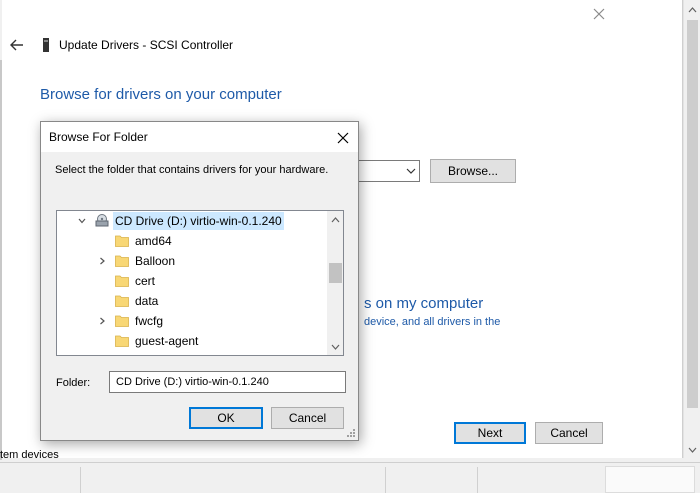 Image resolution: width=700 pixels, height=493 pixels. Describe the element at coordinates (155, 261) in the screenshot. I see `tree-item-label: Balloon` at that location.